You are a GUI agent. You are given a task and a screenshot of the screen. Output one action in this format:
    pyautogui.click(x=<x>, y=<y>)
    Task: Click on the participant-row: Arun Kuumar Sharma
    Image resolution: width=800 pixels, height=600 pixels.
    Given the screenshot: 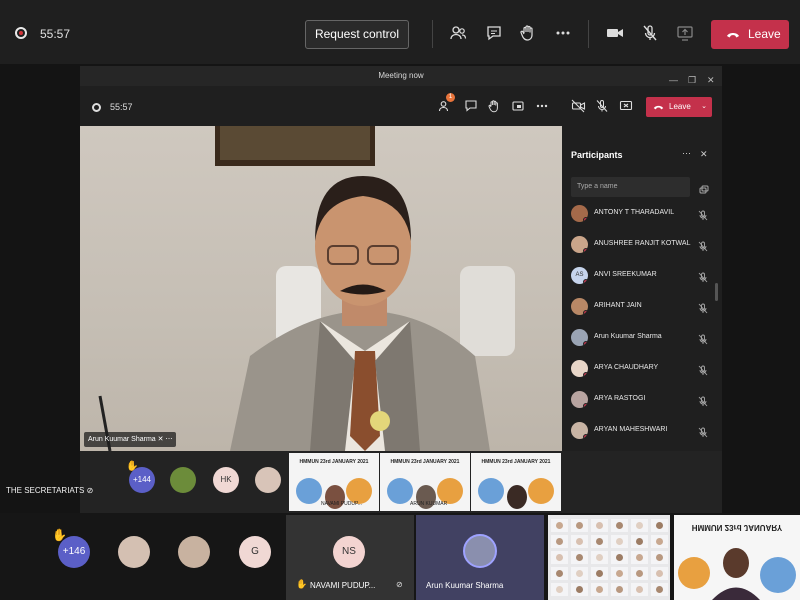 What is the action you would take?
    pyautogui.click(x=641, y=338)
    